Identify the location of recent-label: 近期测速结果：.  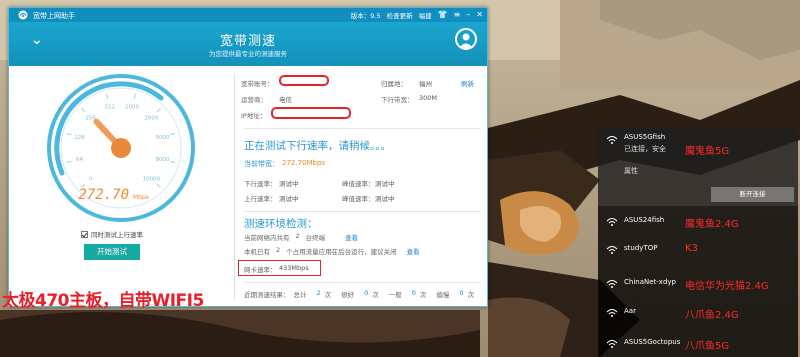
(267, 295).